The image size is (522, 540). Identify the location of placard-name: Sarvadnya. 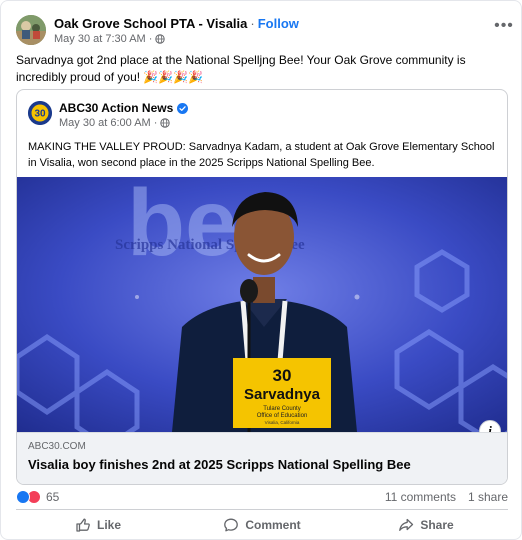
(282, 394).